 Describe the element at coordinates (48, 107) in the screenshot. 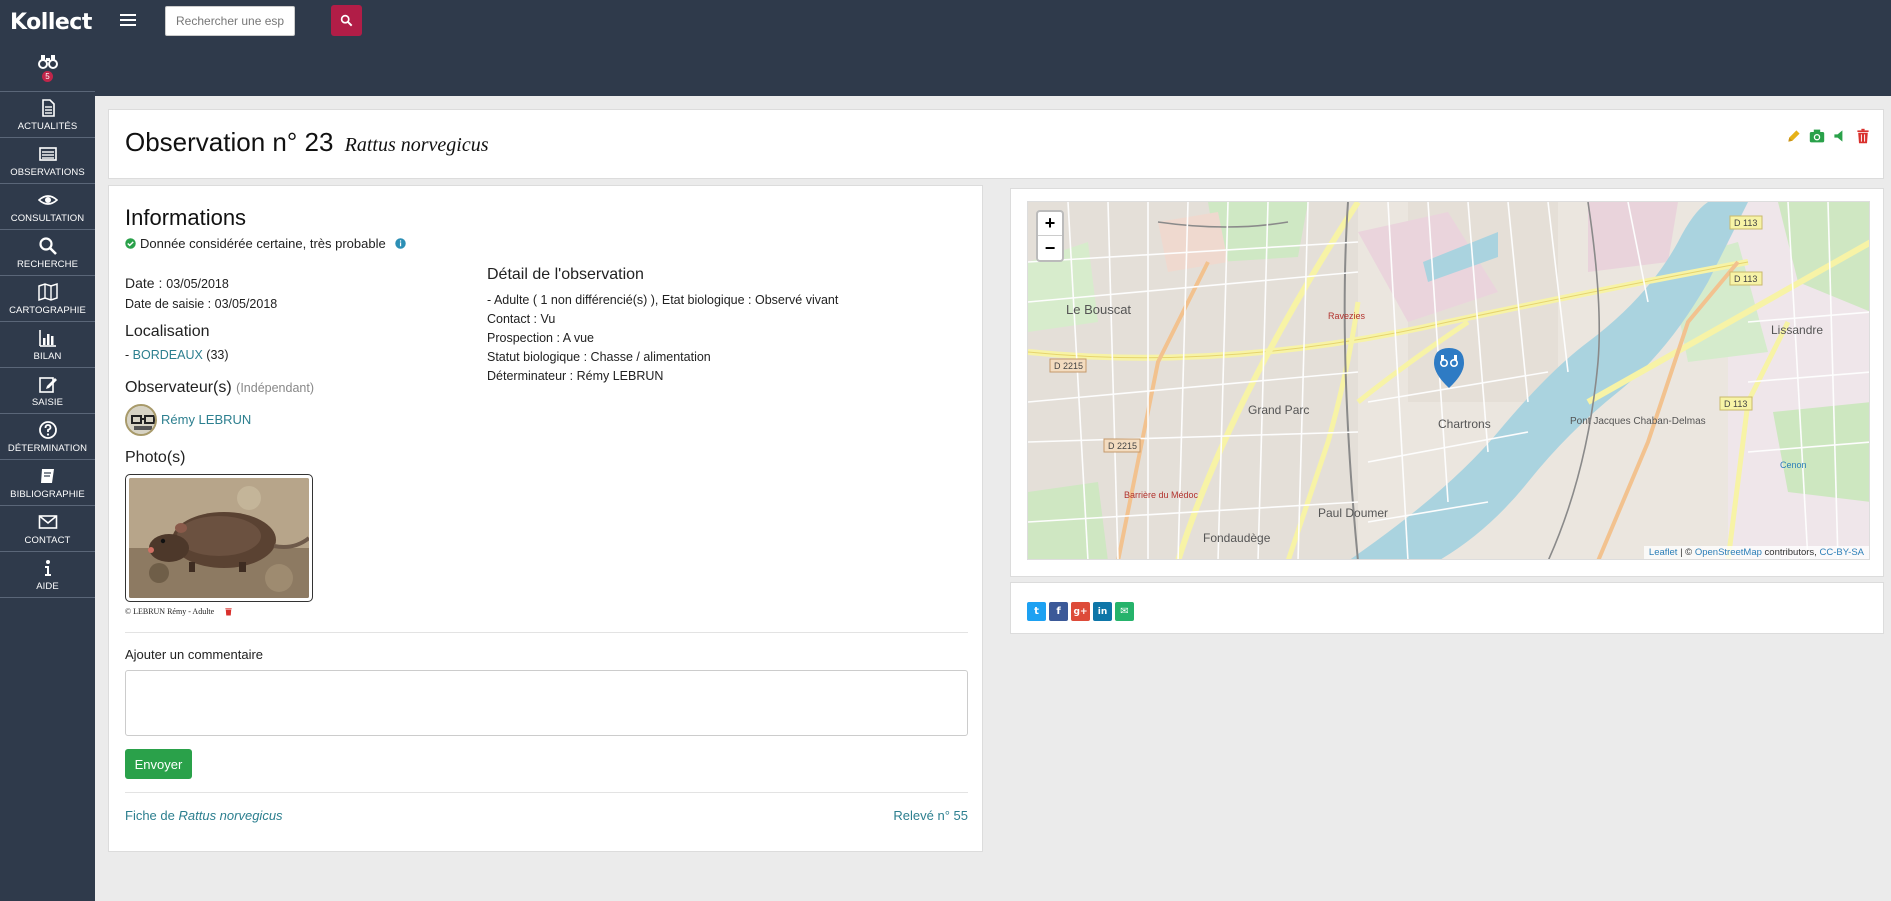

I see `document-icon` at that location.